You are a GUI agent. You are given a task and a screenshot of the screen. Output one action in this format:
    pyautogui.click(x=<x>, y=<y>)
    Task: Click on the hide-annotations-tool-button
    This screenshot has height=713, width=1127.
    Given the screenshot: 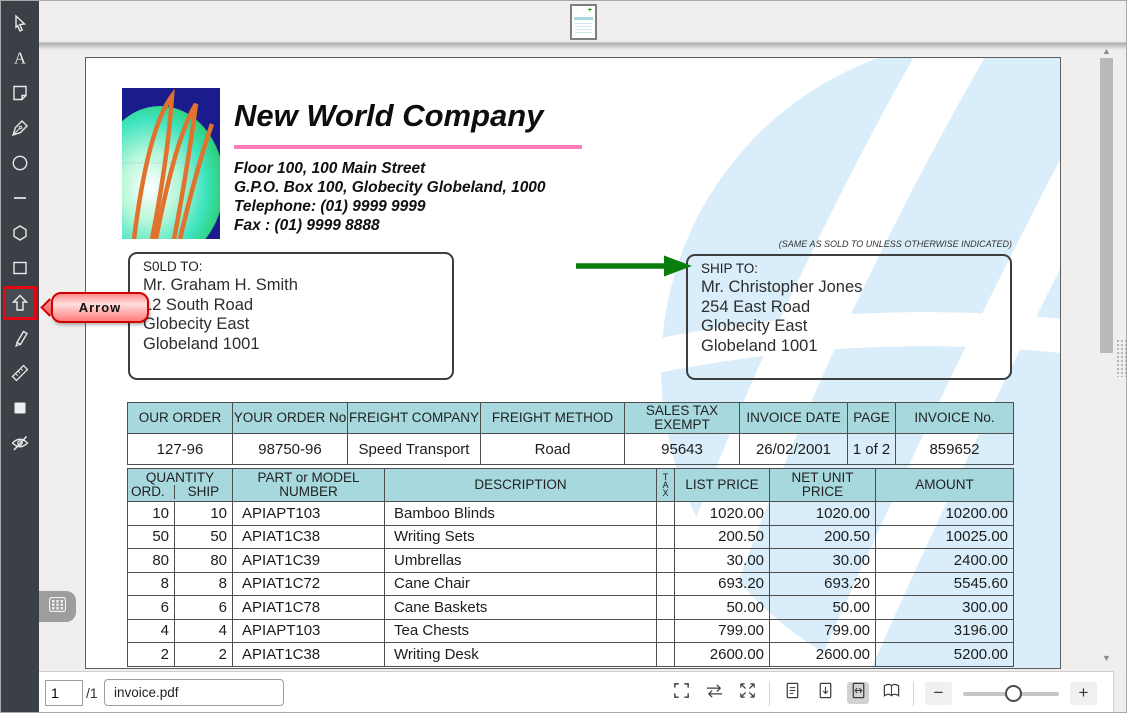 What is the action you would take?
    pyautogui.click(x=20, y=443)
    